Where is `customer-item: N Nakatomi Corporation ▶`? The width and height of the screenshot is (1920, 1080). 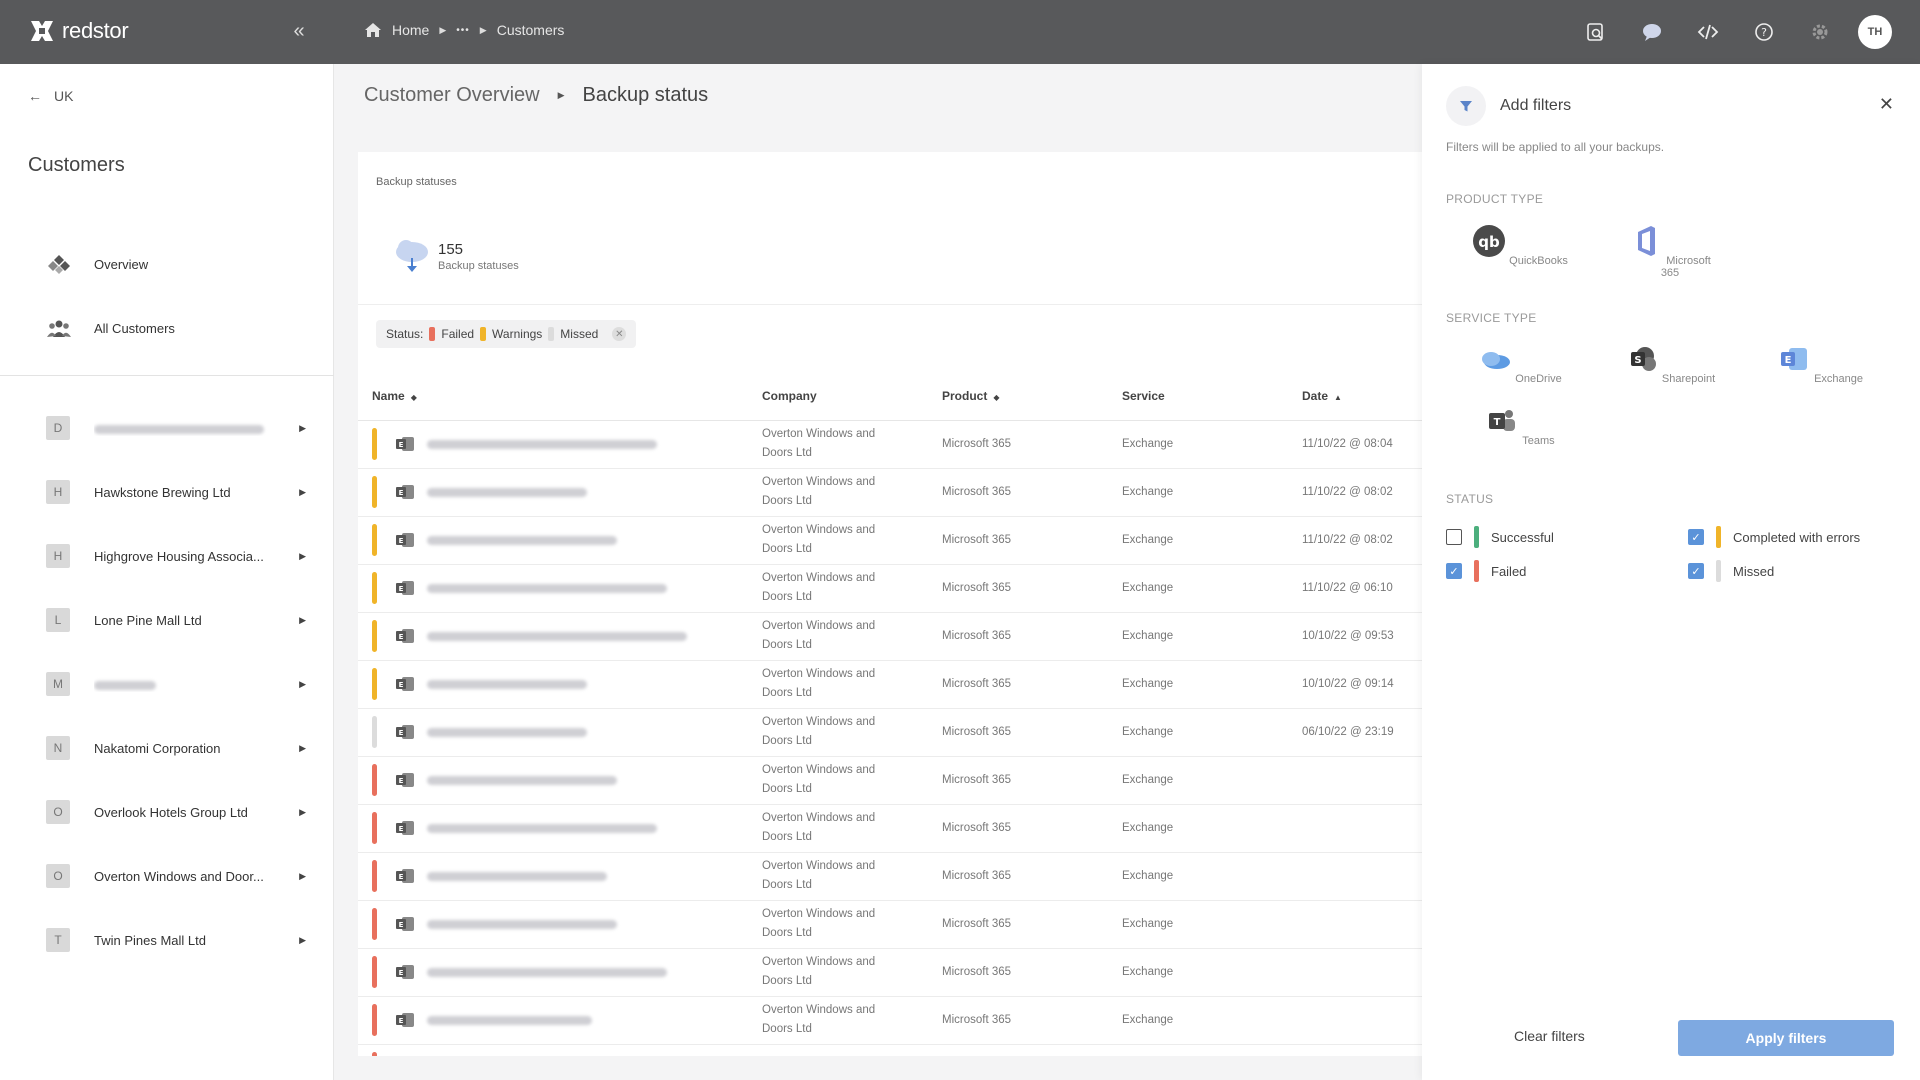
customer-item: N Nakatomi Corporation ▶ is located at coordinates (176, 748).